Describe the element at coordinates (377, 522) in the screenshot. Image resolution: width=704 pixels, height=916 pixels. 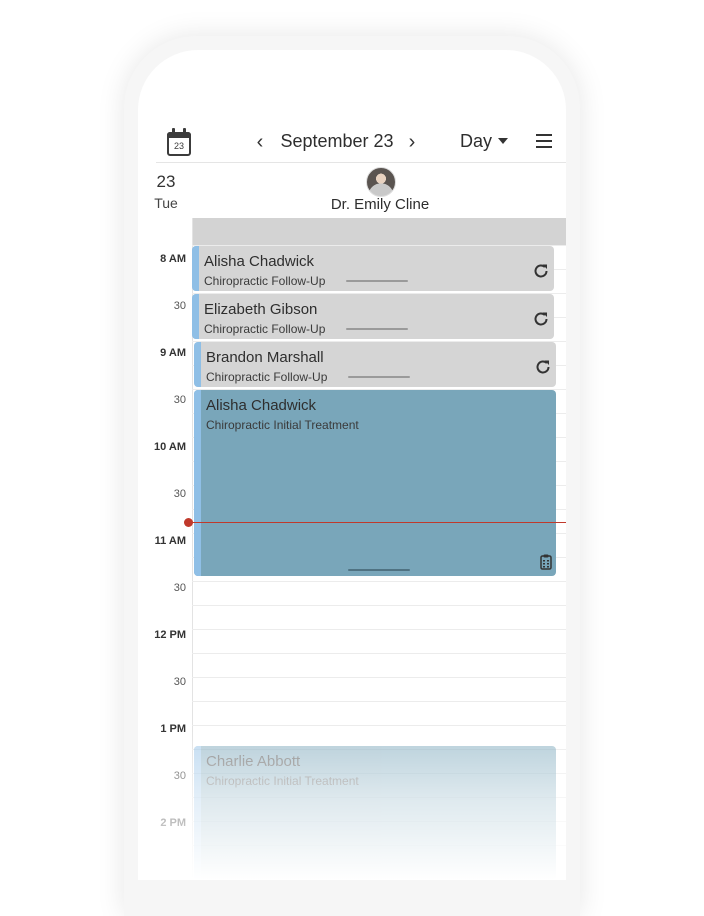
I see `current-time-line` at that location.